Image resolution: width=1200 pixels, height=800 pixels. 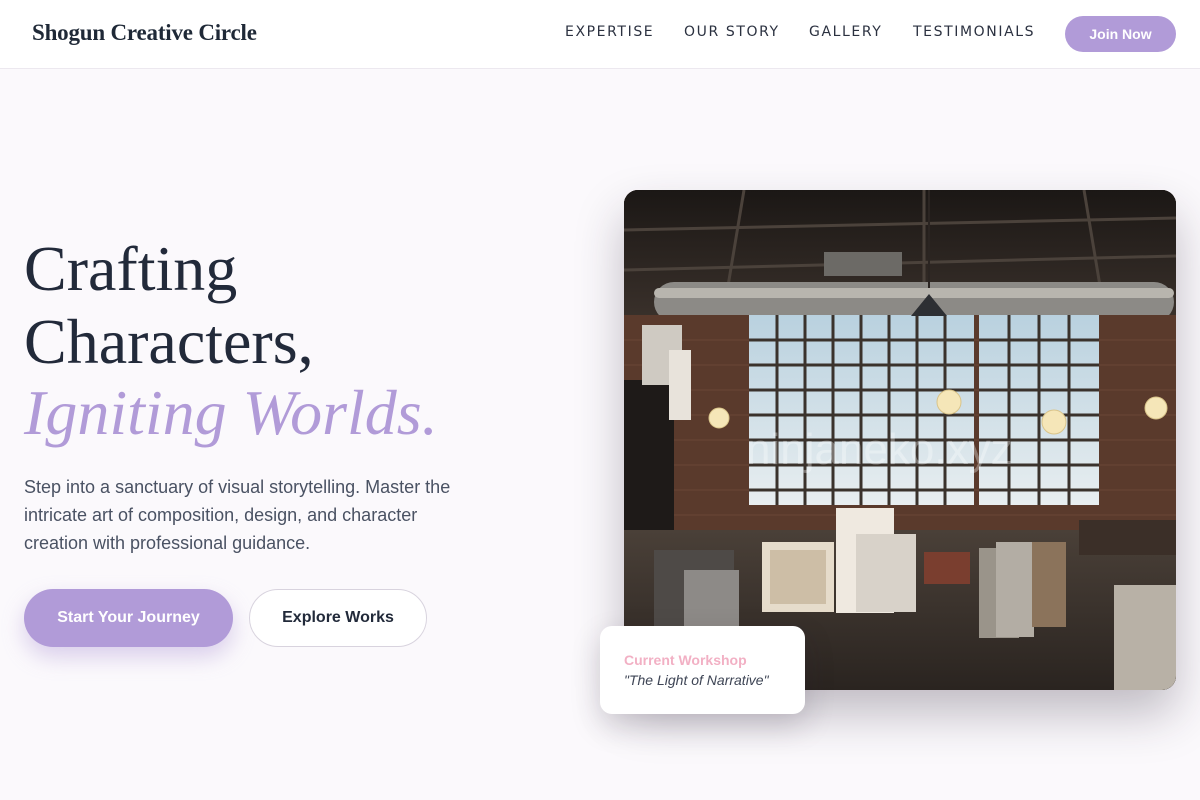 What do you see at coordinates (131, 268) in the screenshot?
I see `hero-title-line-1: Crafting` at bounding box center [131, 268].